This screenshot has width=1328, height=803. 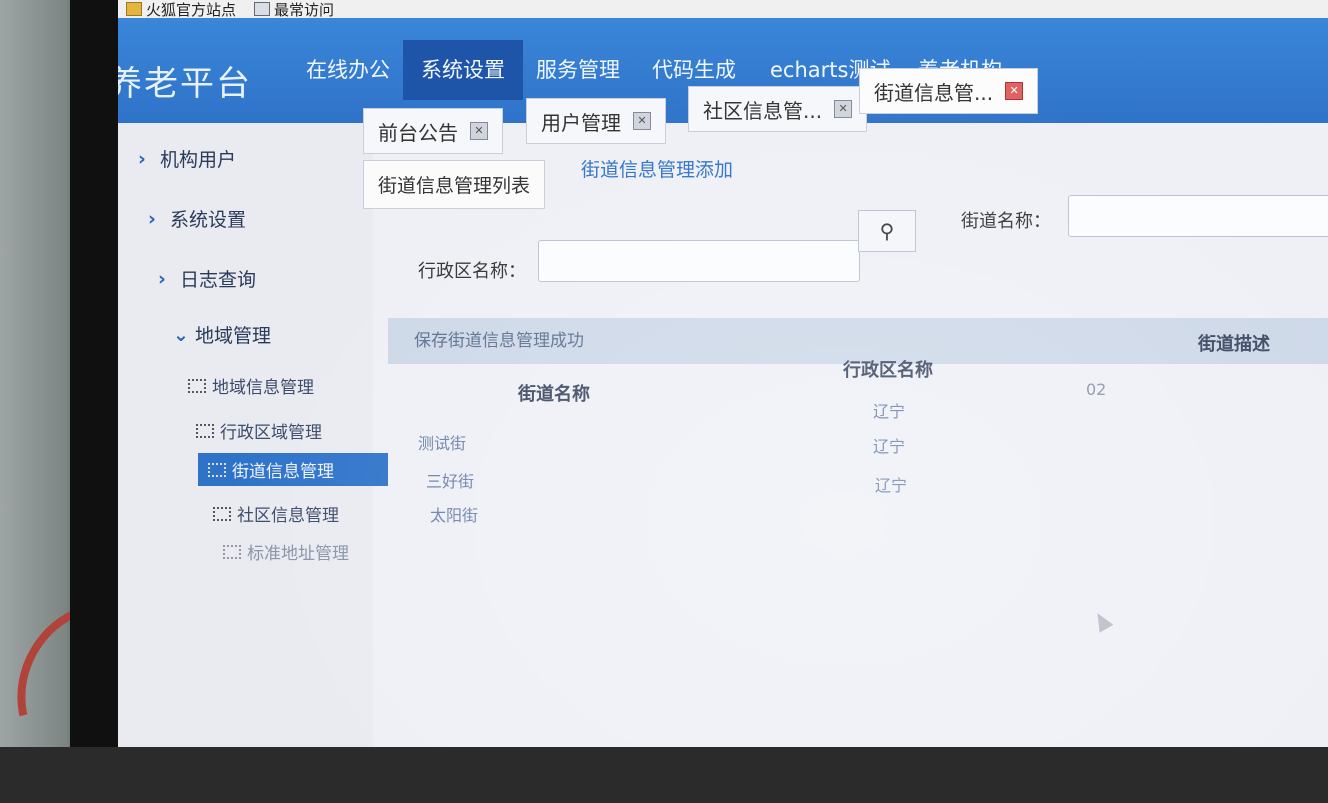 What do you see at coordinates (657, 168) in the screenshot?
I see `subtab-street-add: 街道信息管理添加` at bounding box center [657, 168].